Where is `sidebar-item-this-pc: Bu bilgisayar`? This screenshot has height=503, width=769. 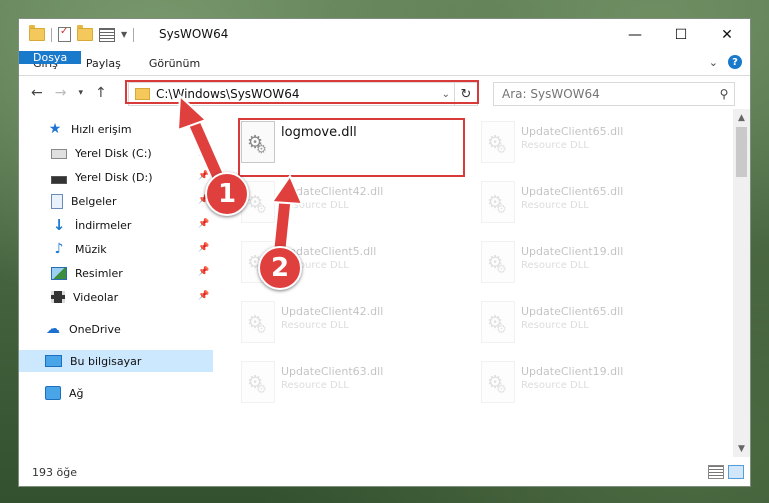 sidebar-item-this-pc: Bu bilgisayar is located at coordinates (116, 361).